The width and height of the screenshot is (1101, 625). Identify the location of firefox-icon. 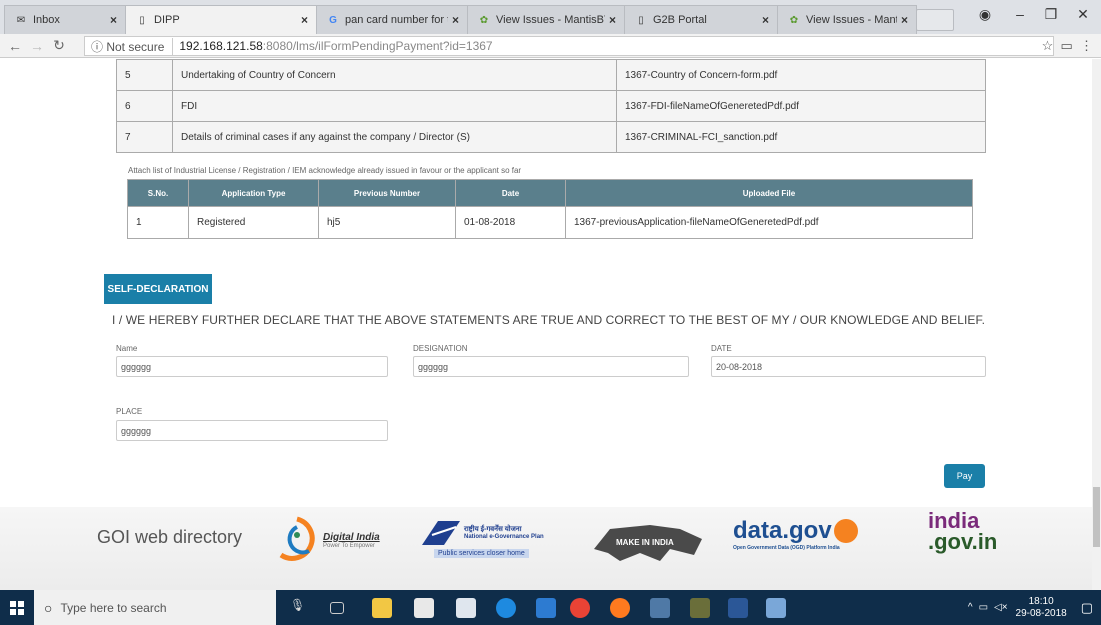
(620, 608).